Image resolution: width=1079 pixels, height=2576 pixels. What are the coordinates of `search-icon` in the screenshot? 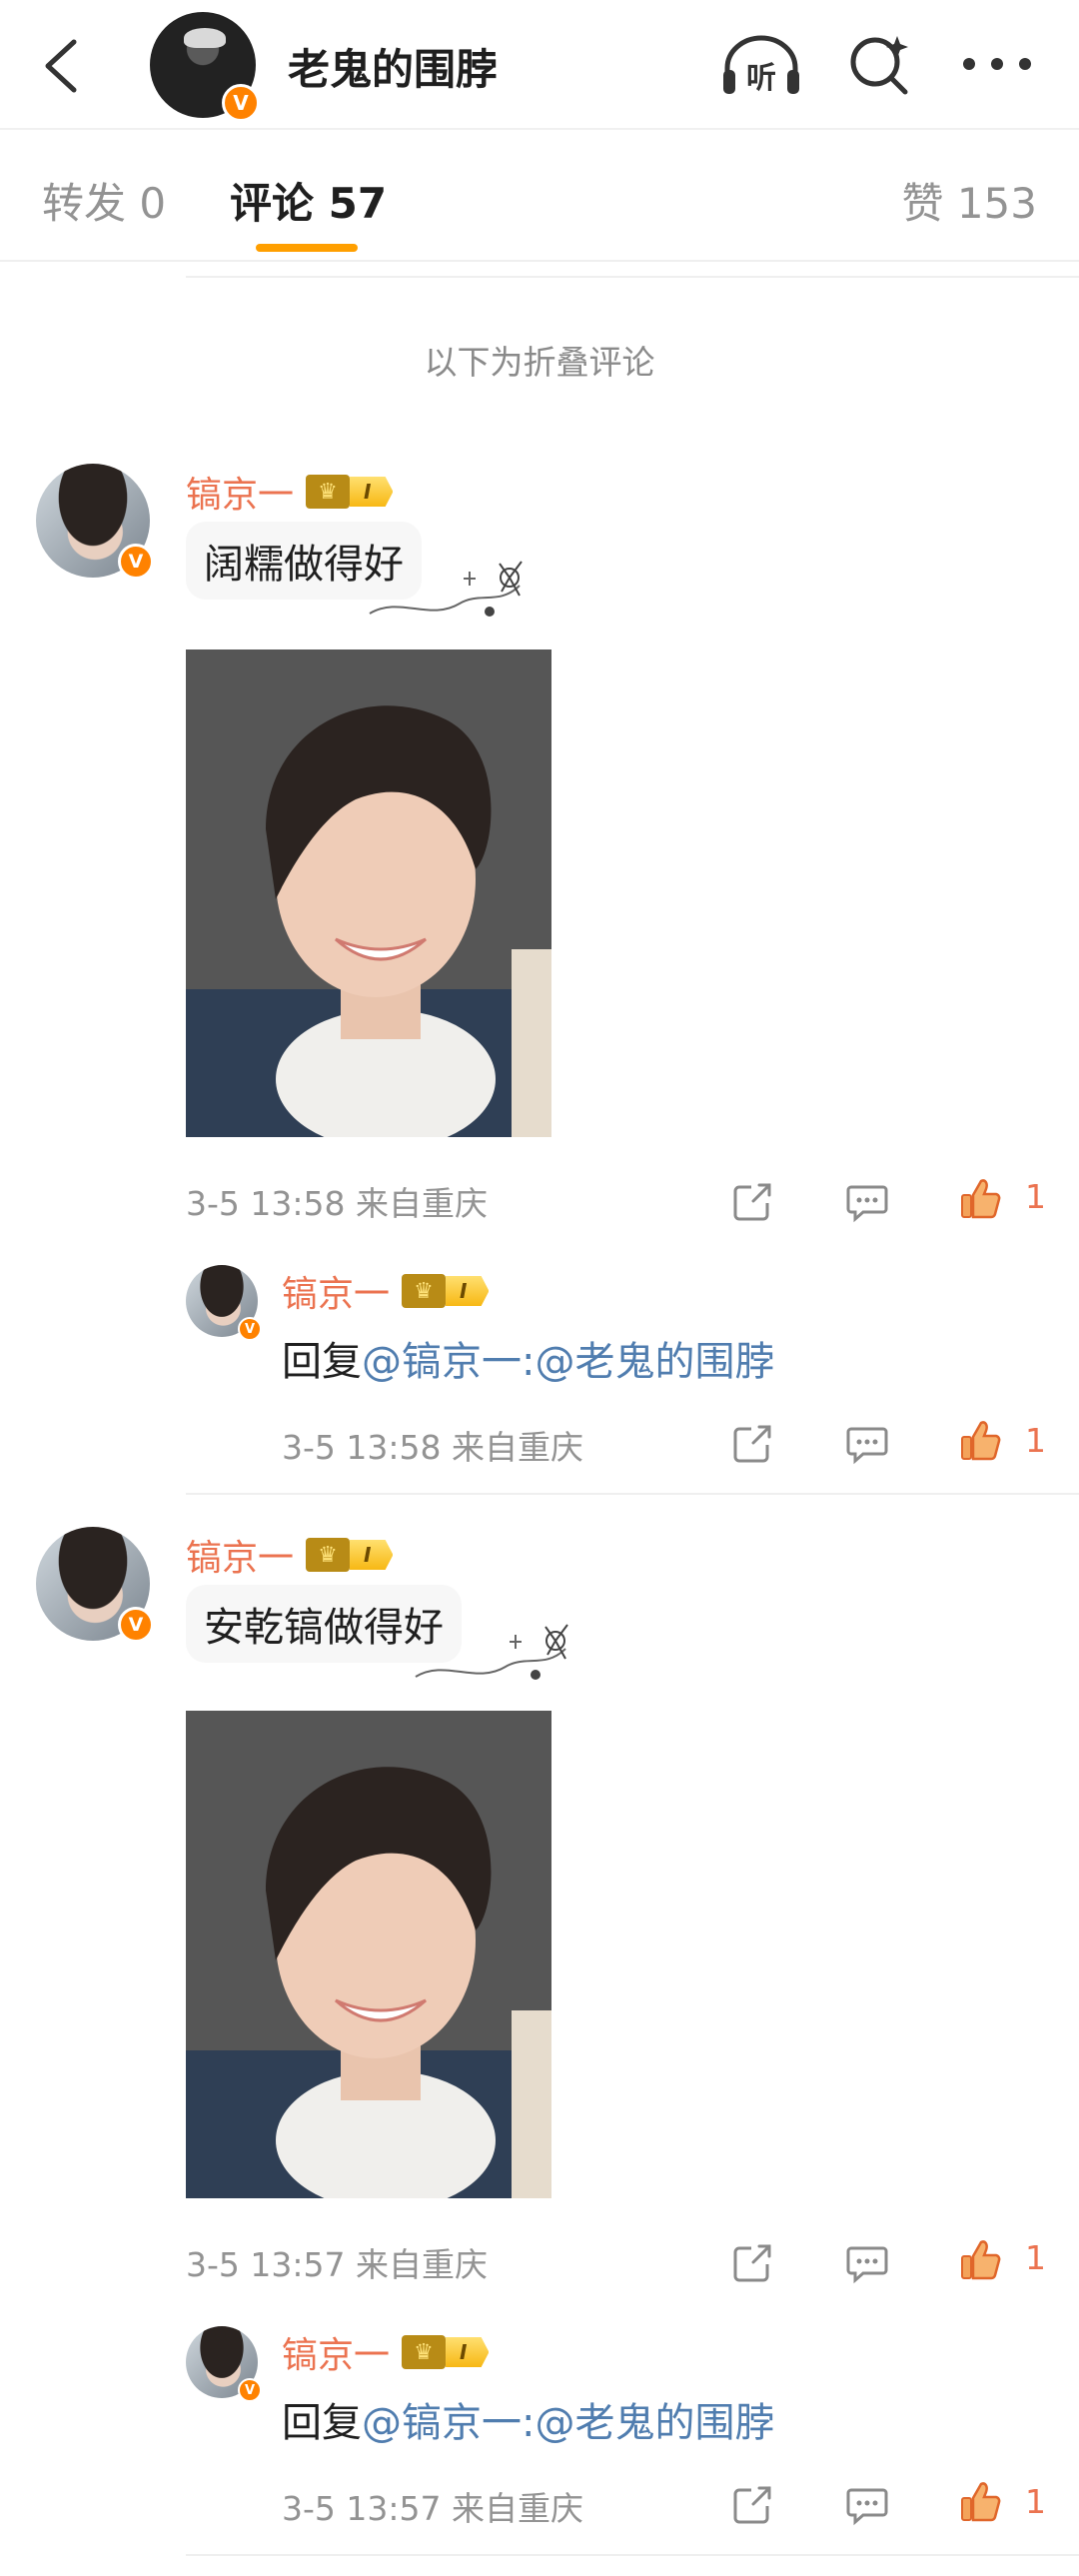 It's located at (880, 65).